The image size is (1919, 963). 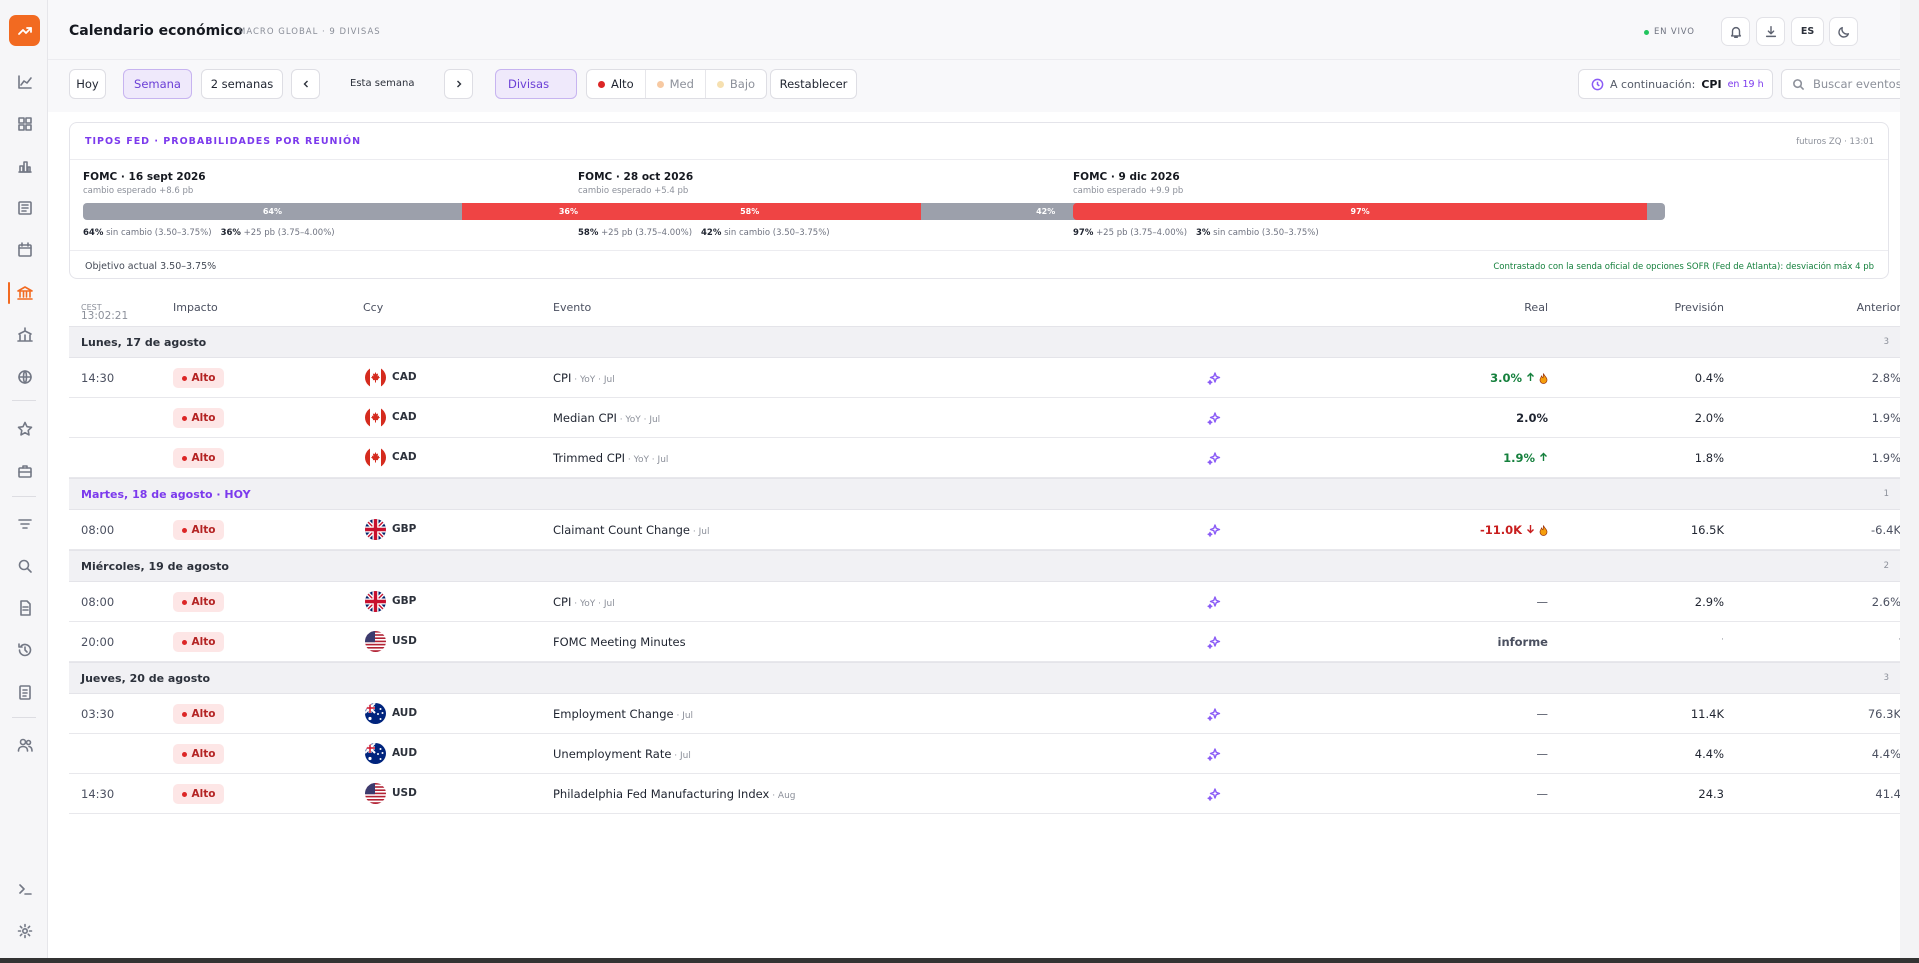 I want to click on download-button, so click(x=1770, y=31).